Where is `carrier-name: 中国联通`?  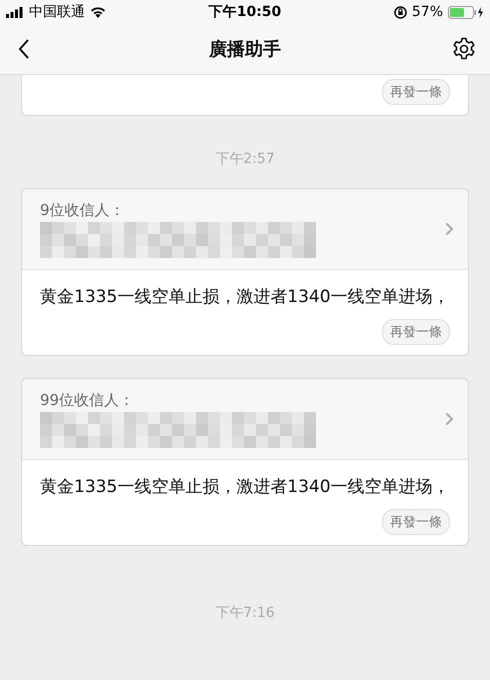
carrier-name: 中国联通 is located at coordinates (57, 12).